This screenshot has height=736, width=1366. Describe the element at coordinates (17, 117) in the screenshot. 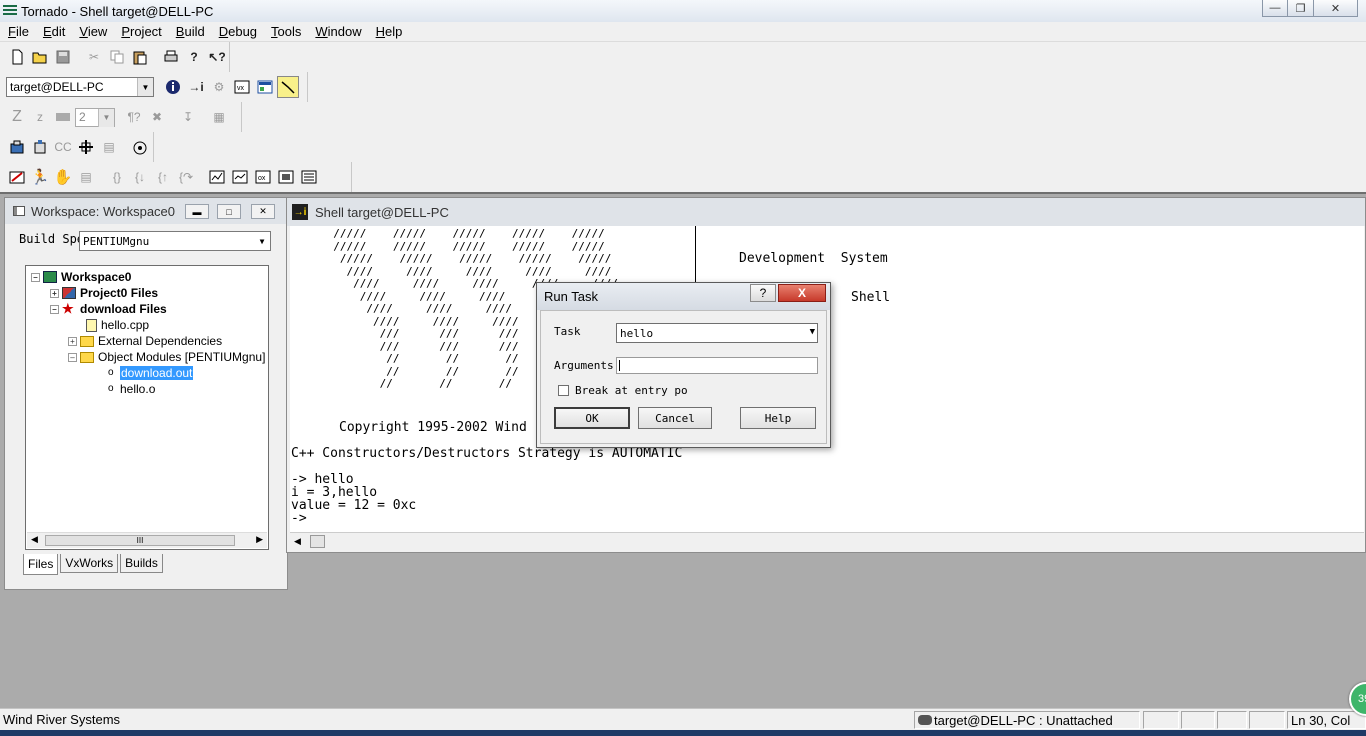

I see `step-z-icon: Z` at that location.